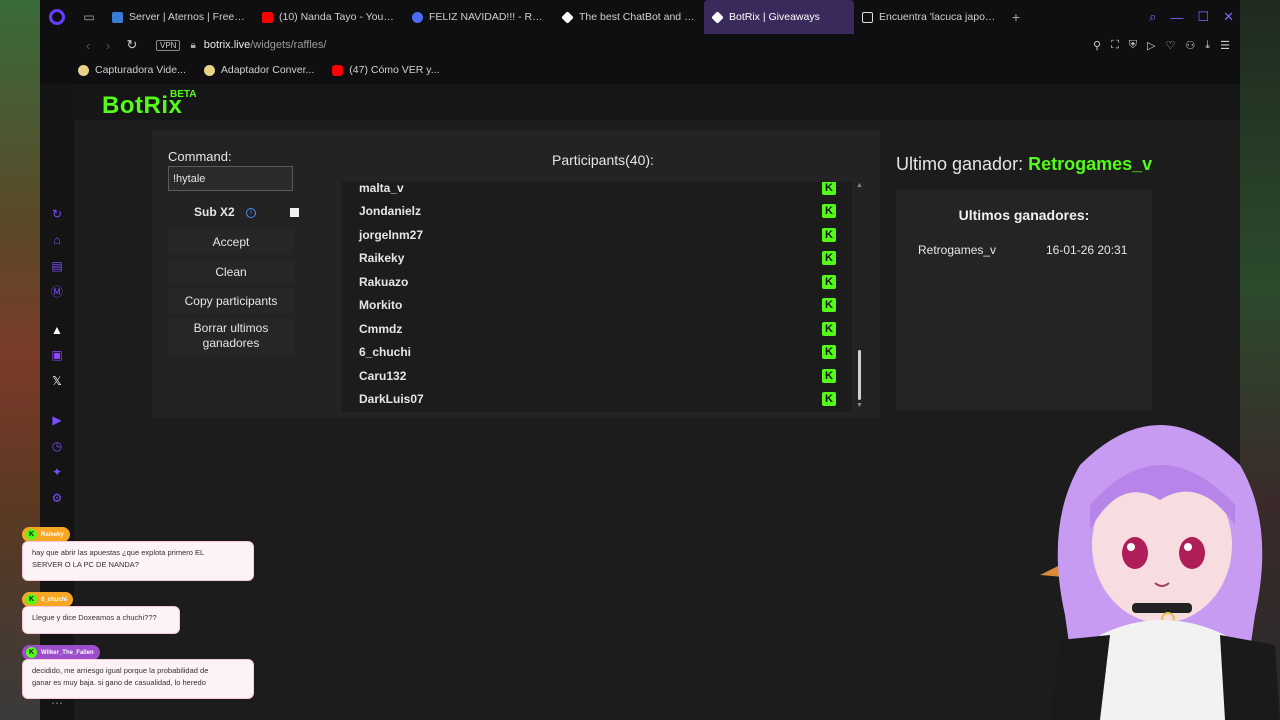 The width and height of the screenshot is (1280, 720). I want to click on tab-tiktok: Encuentra 'lacuca japon' e, so click(929, 17).